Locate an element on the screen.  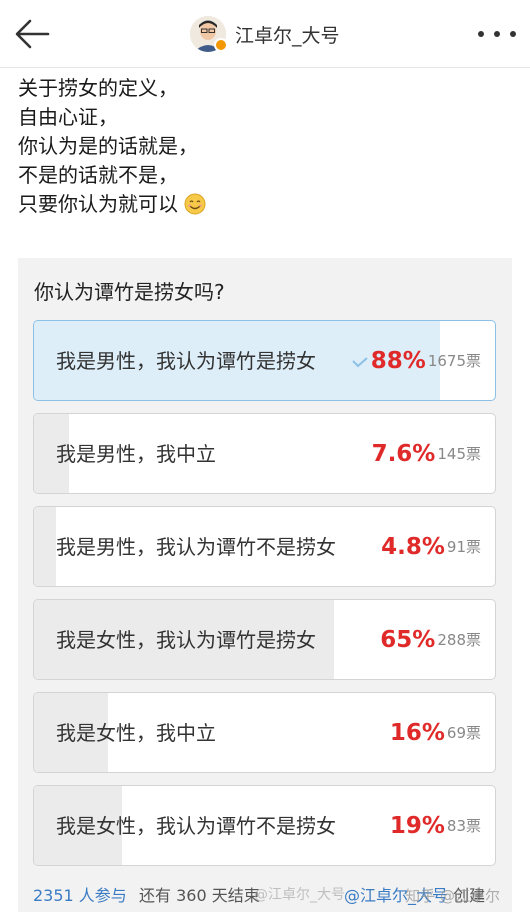
poll-option: 我是女性，我认为谭竹不是捞女 19% 83票 is located at coordinates (264, 825).